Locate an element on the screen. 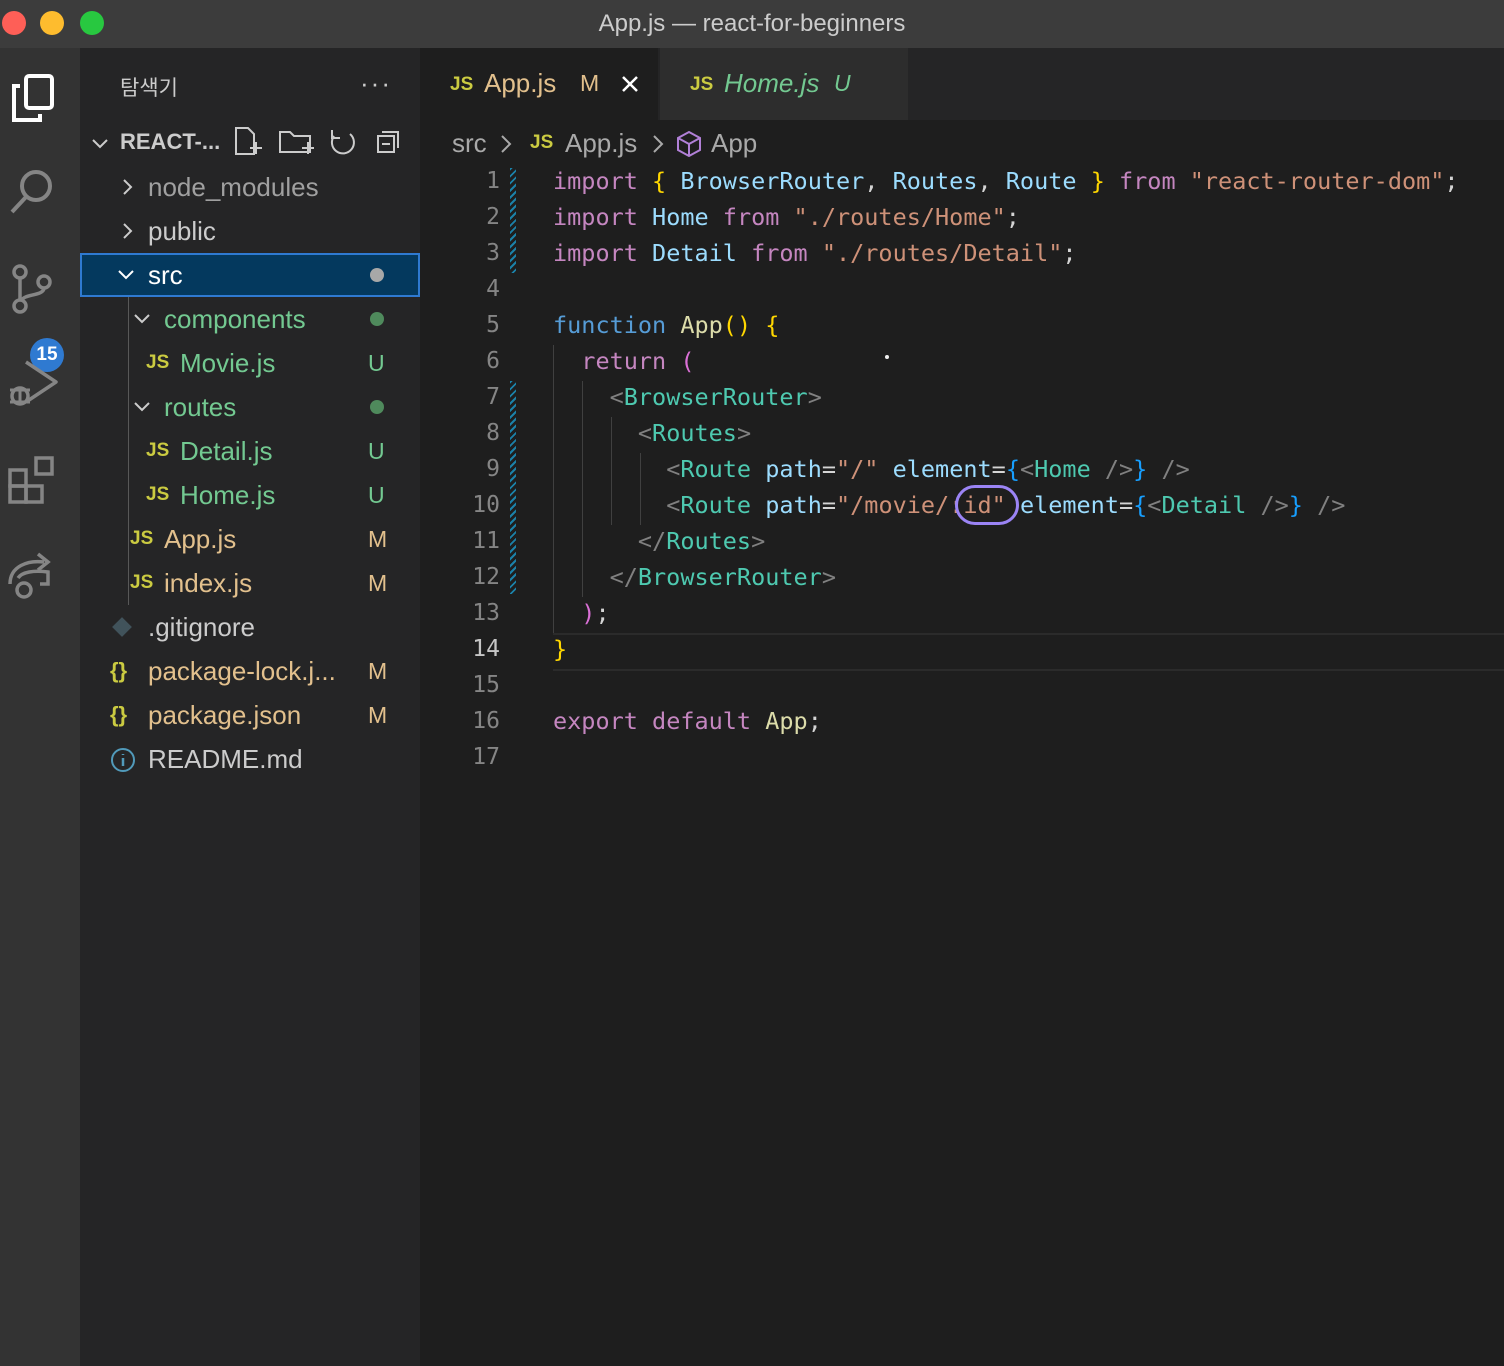  mouse-speck is located at coordinates (887, 357).